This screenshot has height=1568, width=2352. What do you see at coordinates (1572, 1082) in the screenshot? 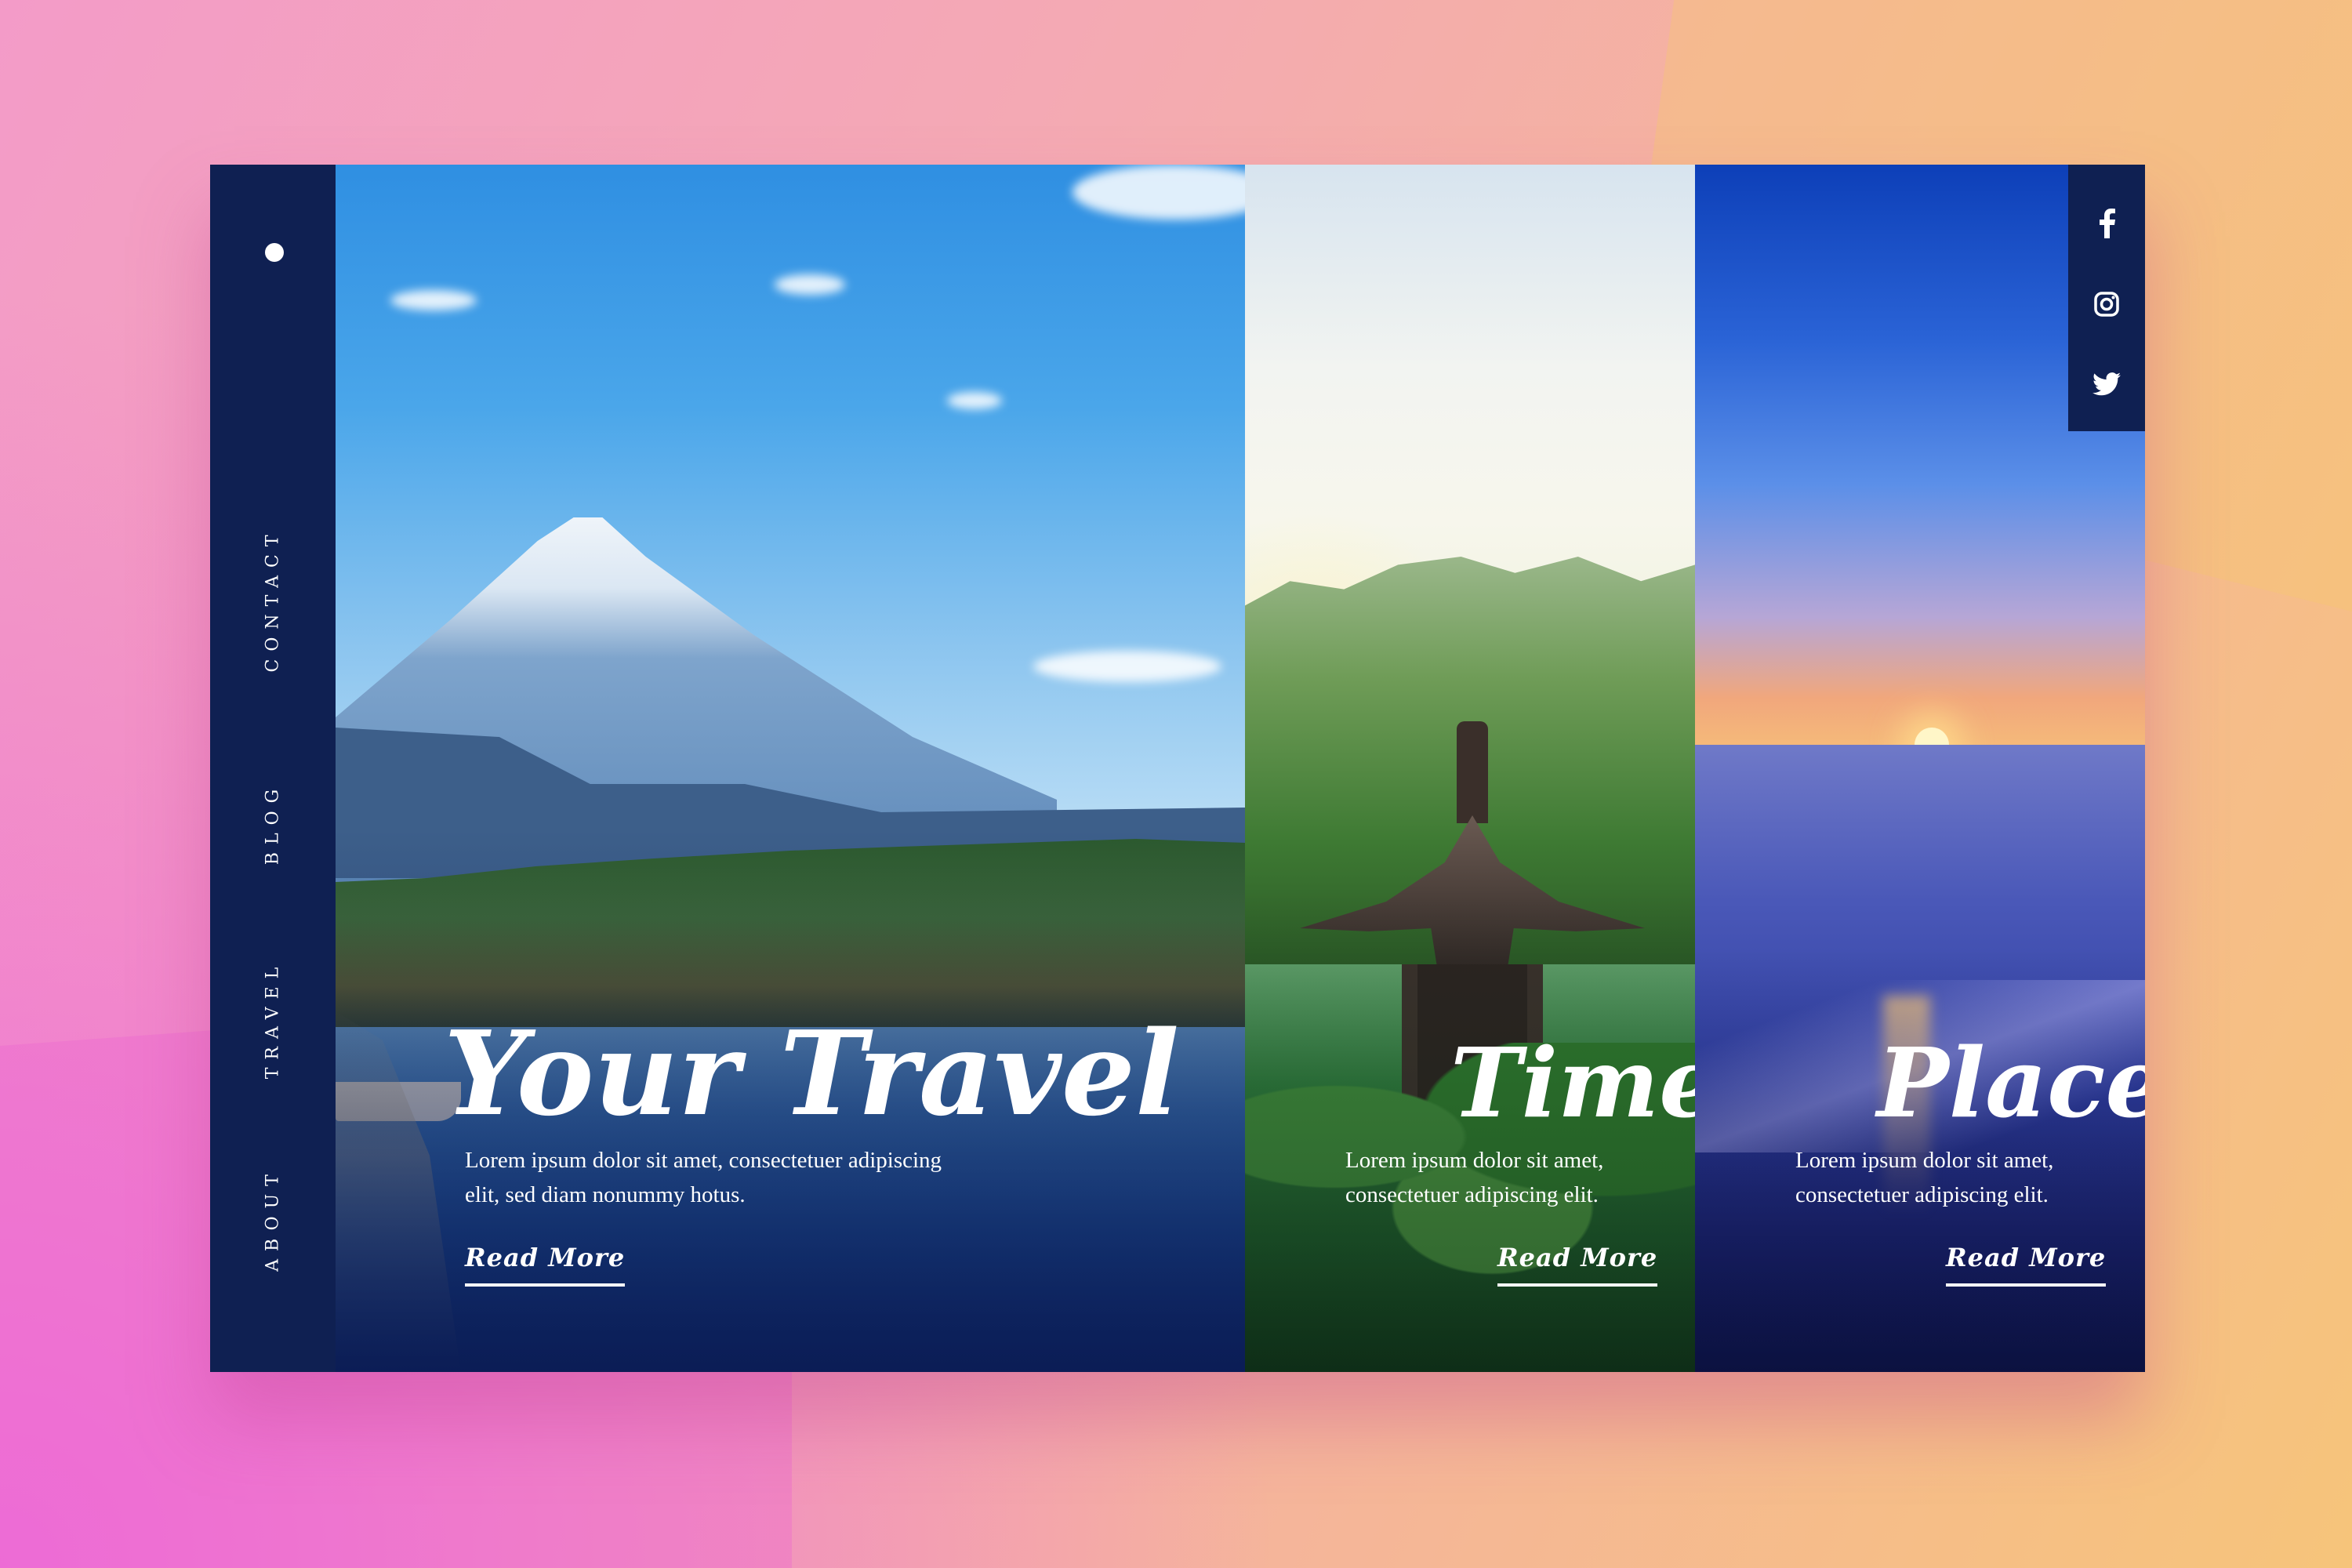
I see `panel-title: Time` at bounding box center [1572, 1082].